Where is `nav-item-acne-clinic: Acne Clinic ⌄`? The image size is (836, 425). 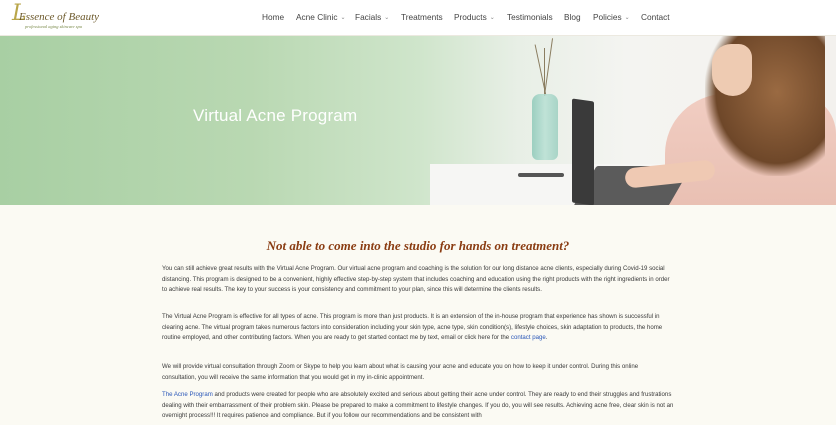
nav-item-acne-clinic: Acne Clinic ⌄ is located at coordinates (321, 17).